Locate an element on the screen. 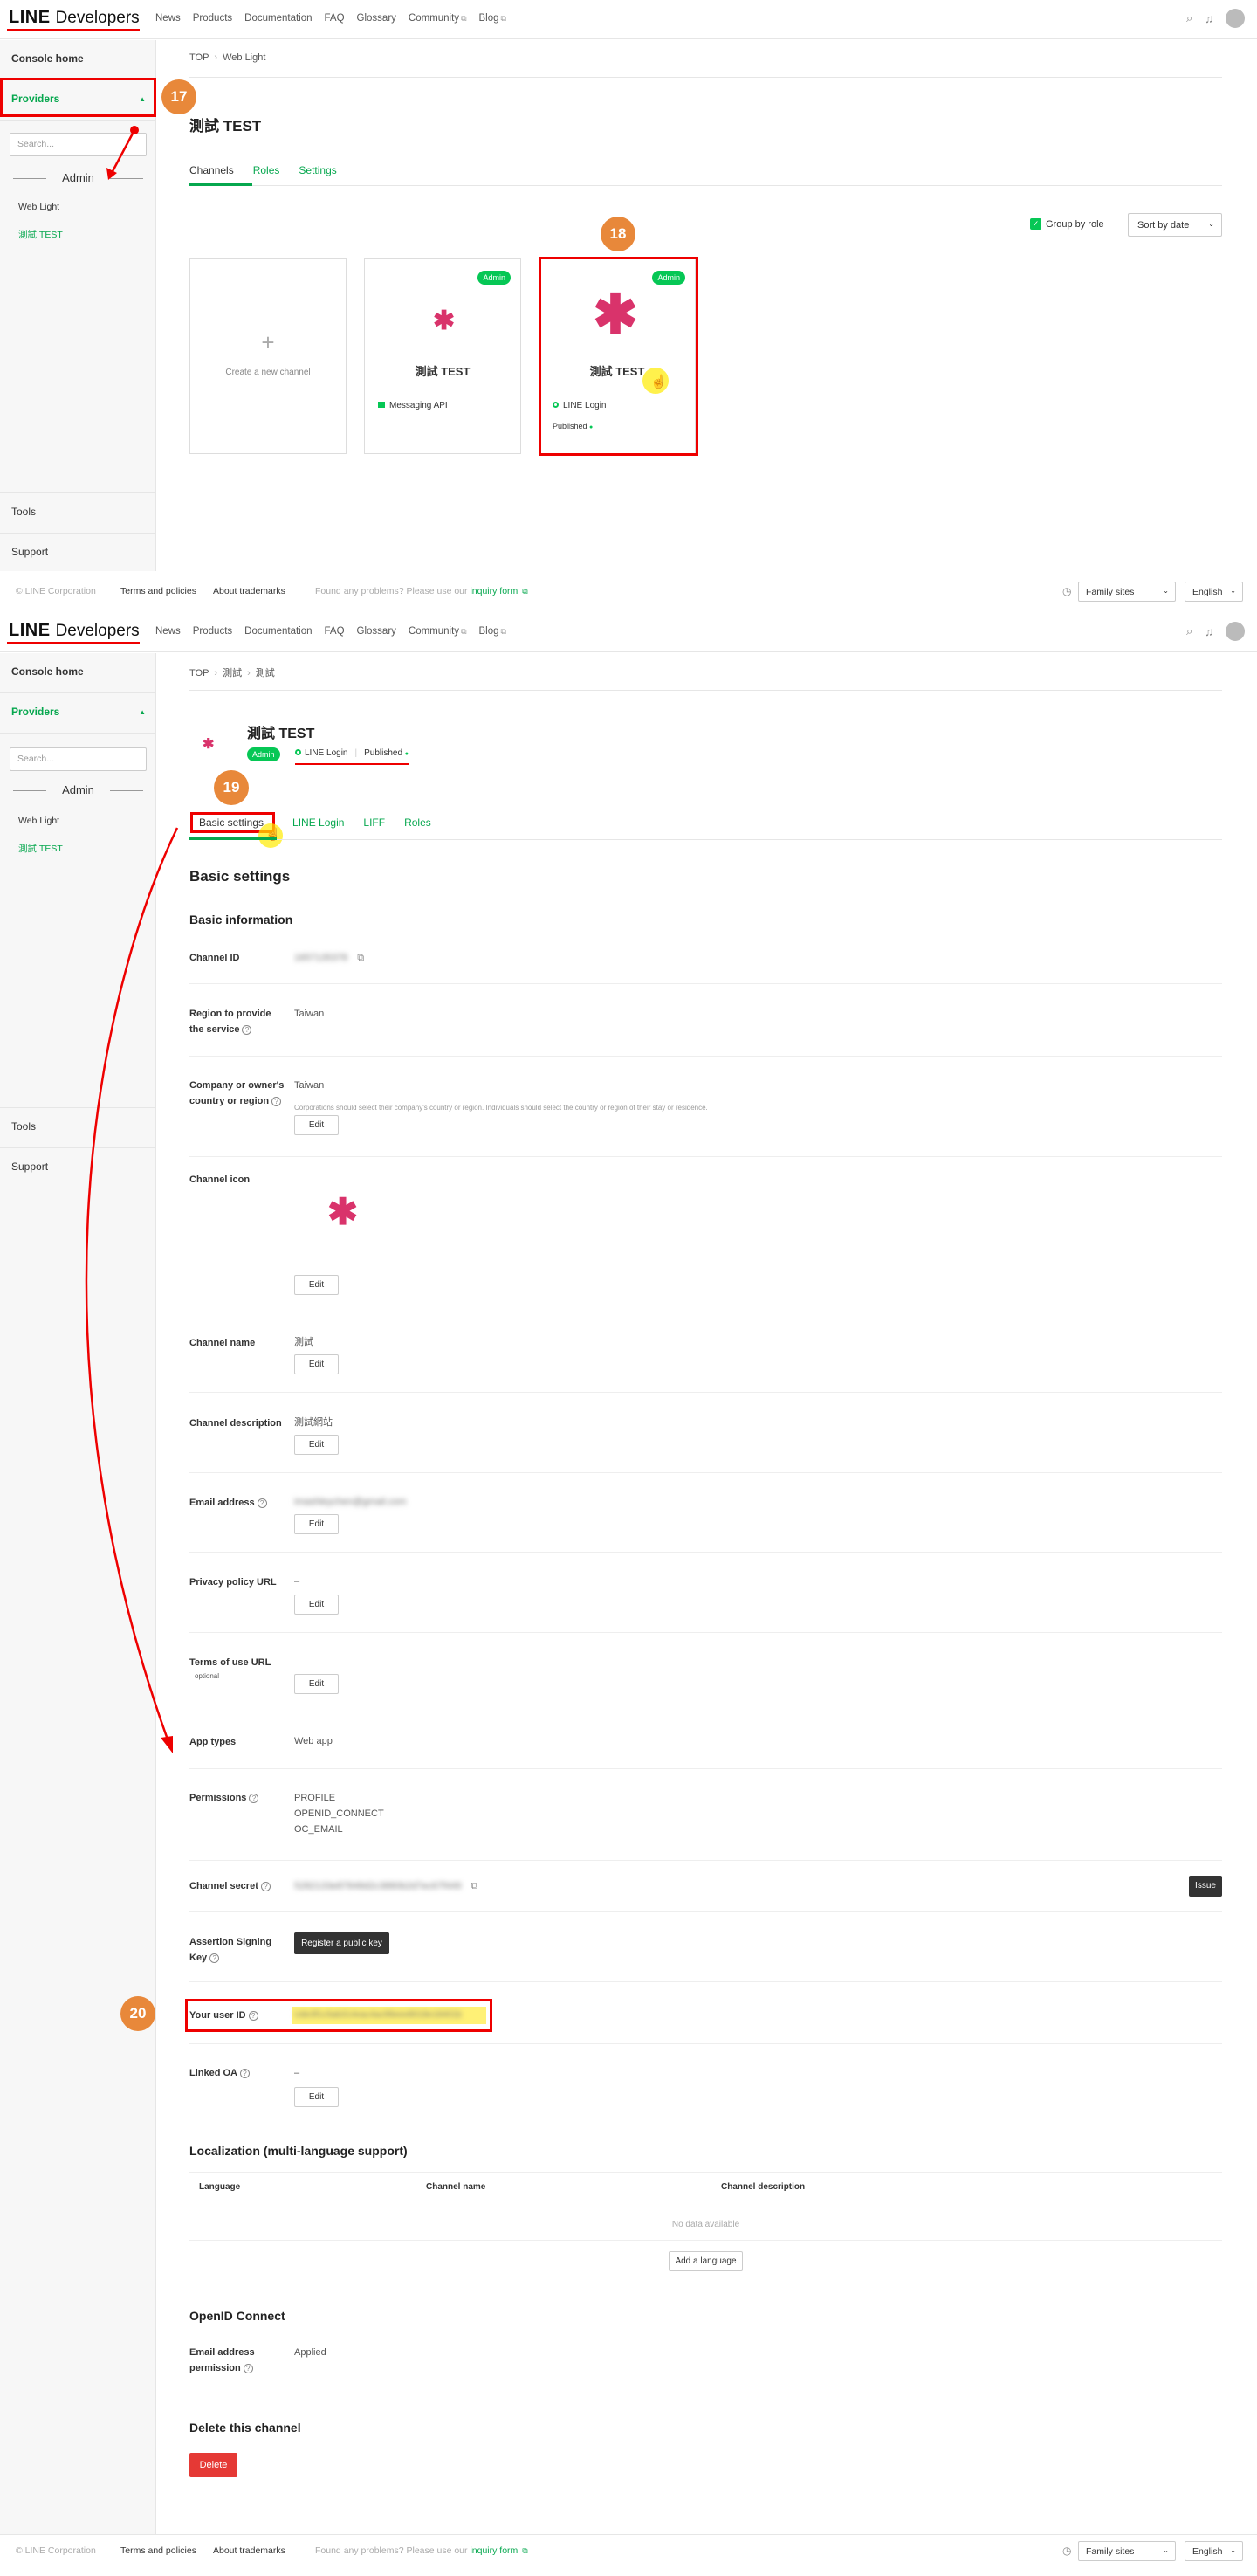  sort-select: Sort by date ⌄ is located at coordinates (1175, 225).